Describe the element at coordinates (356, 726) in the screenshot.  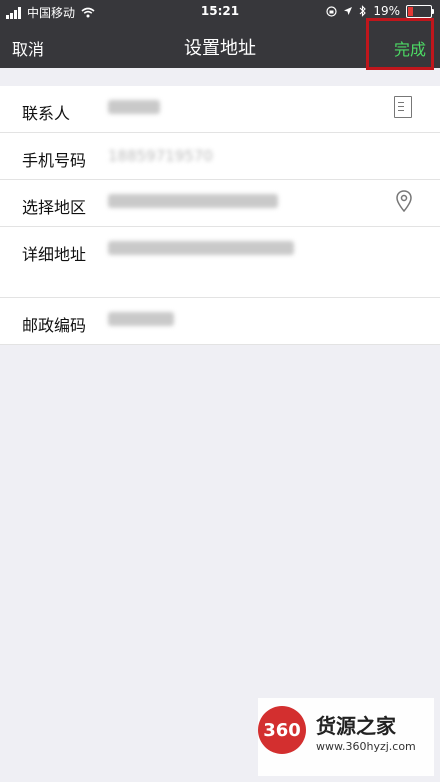
I see `watermark-site-name: 货源之家` at that location.